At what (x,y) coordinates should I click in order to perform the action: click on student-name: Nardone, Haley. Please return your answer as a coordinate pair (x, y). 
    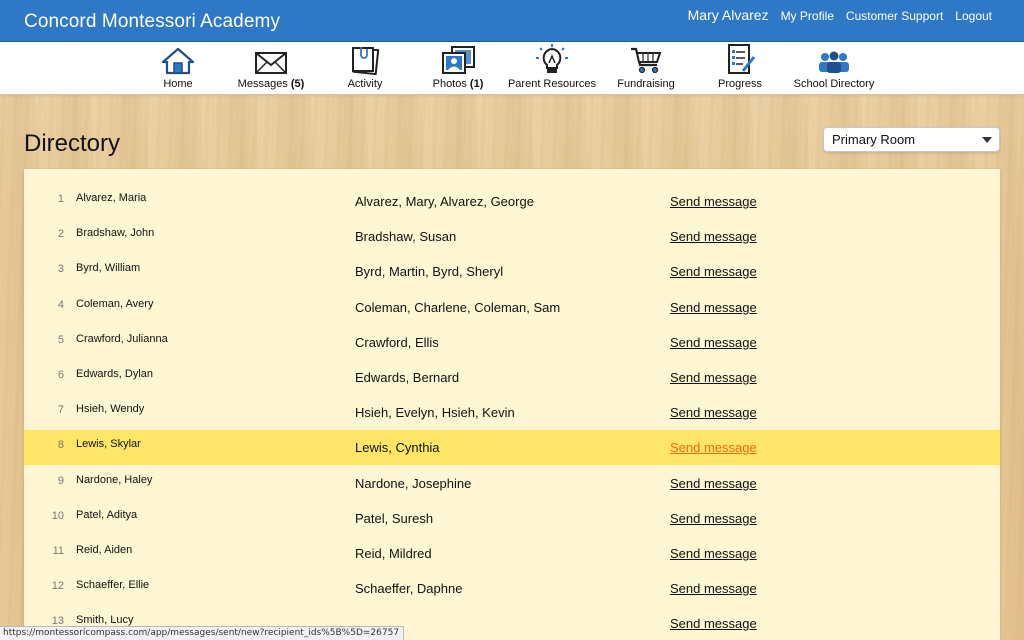
    Looking at the image, I should click on (114, 479).